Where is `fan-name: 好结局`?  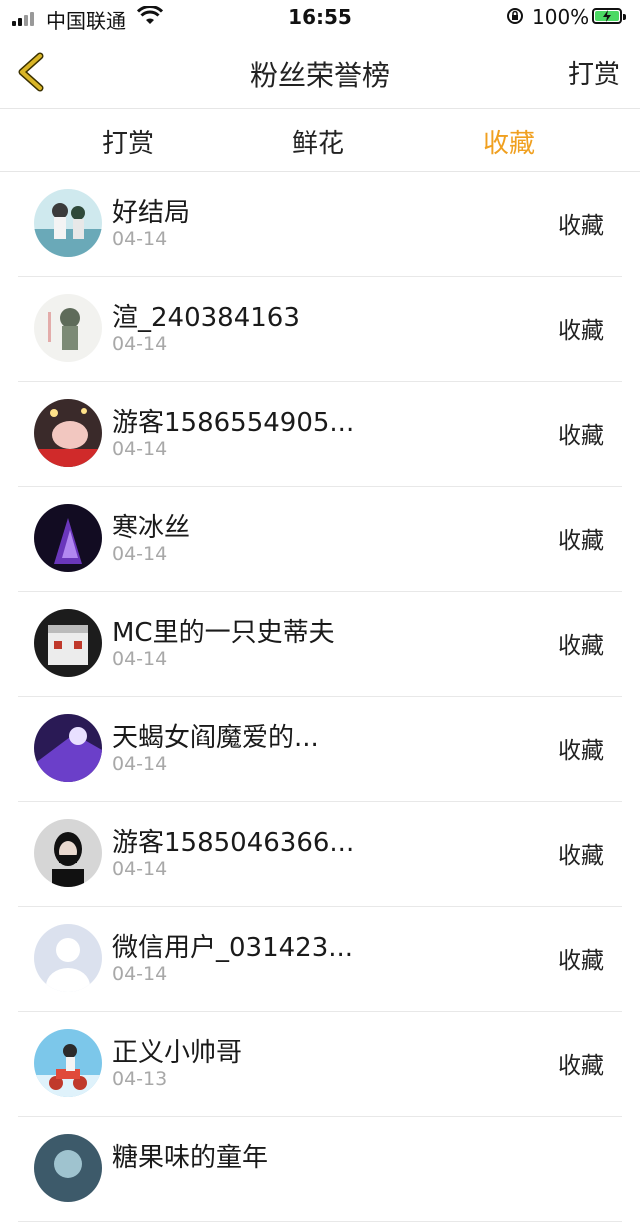
fan-name: 好结局 is located at coordinates (151, 213).